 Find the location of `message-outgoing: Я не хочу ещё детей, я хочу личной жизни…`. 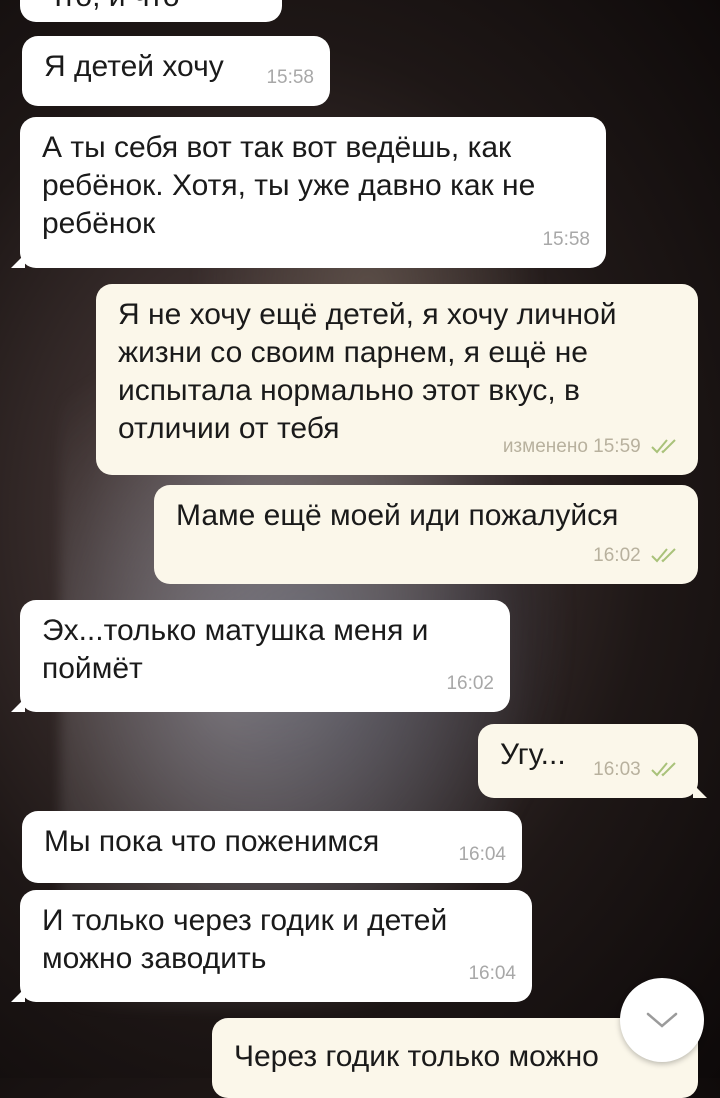

message-outgoing: Я не хочу ещё детей, я хочу личной жизни… is located at coordinates (397, 379).